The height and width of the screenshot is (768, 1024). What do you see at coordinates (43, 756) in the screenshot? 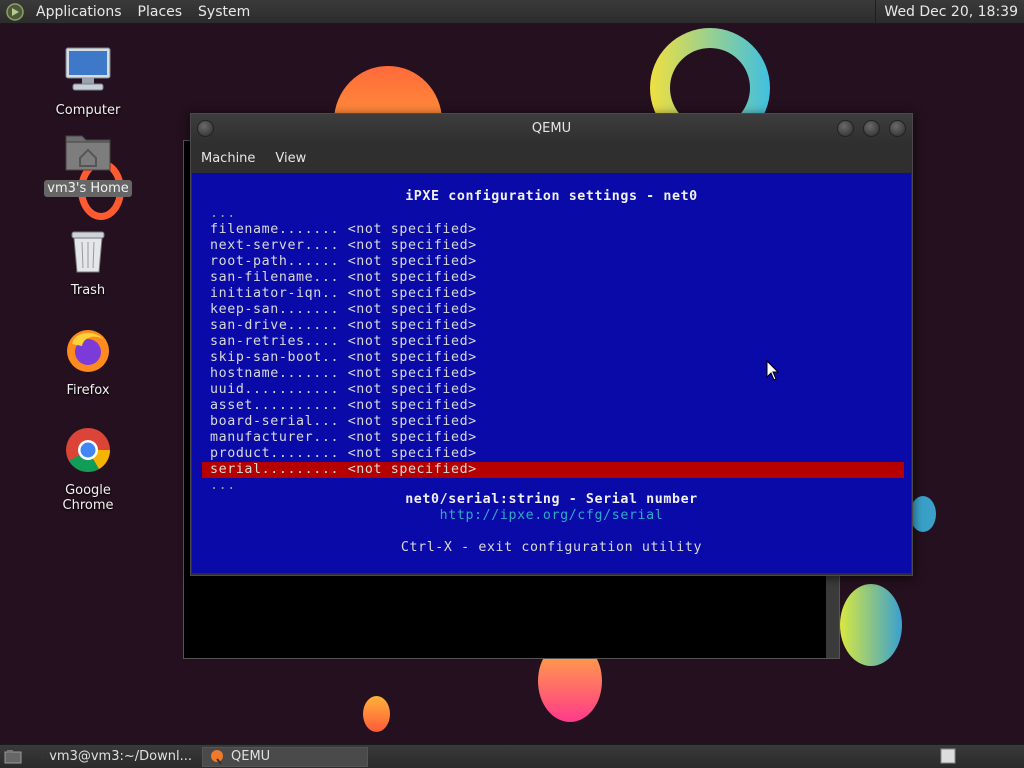
I see `terminal-icon` at bounding box center [43, 756].